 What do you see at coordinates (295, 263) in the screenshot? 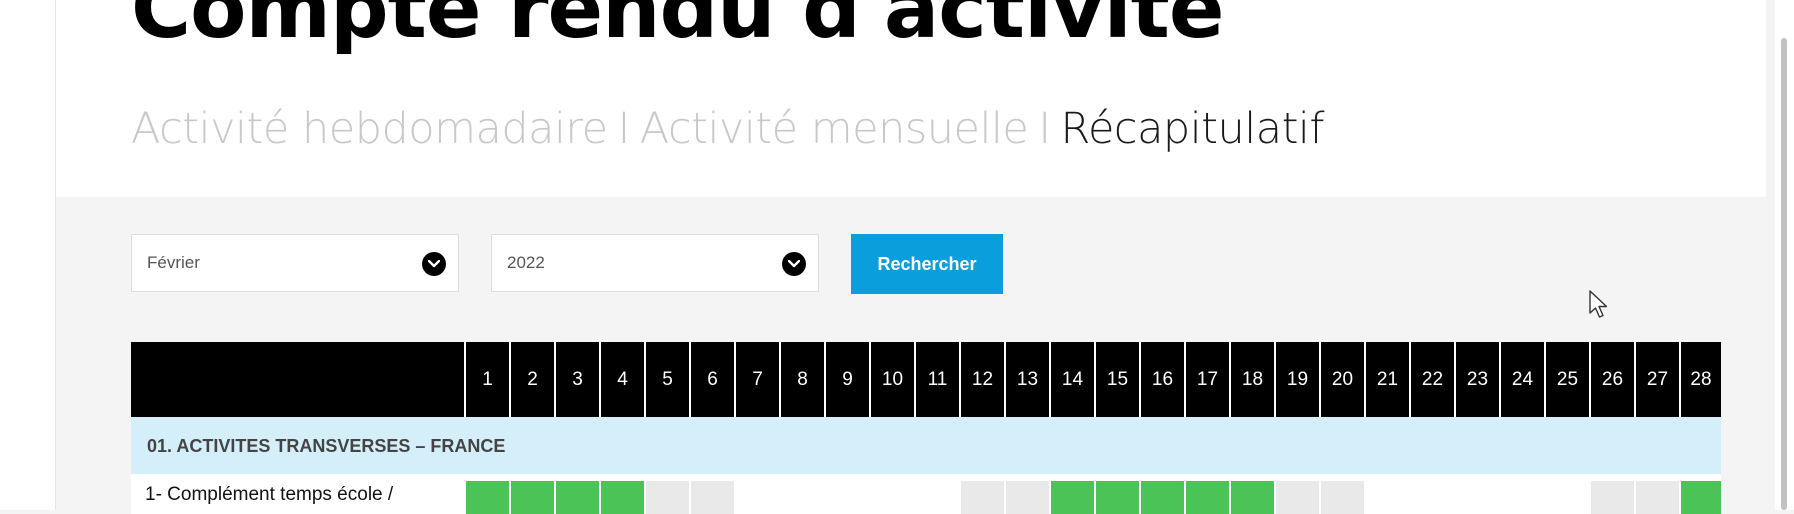
I see `month-select: Février` at bounding box center [295, 263].